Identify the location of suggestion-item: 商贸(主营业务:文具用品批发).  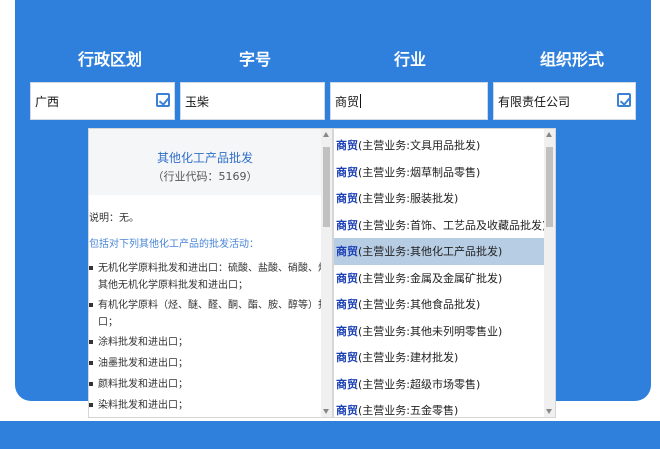
(439, 145).